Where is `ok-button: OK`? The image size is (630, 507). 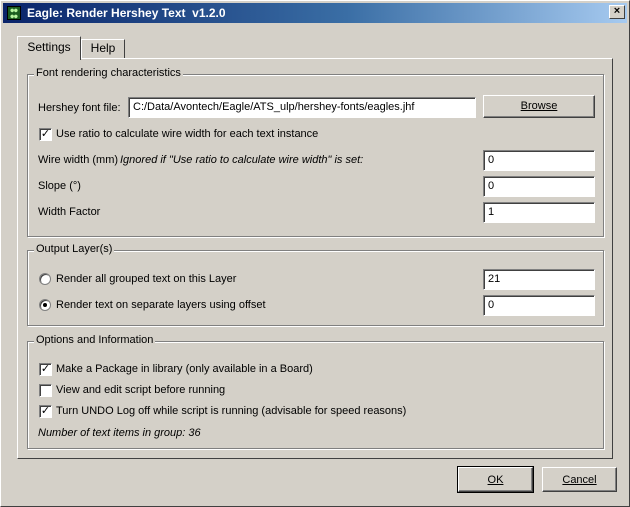 ok-button: OK is located at coordinates (495, 479).